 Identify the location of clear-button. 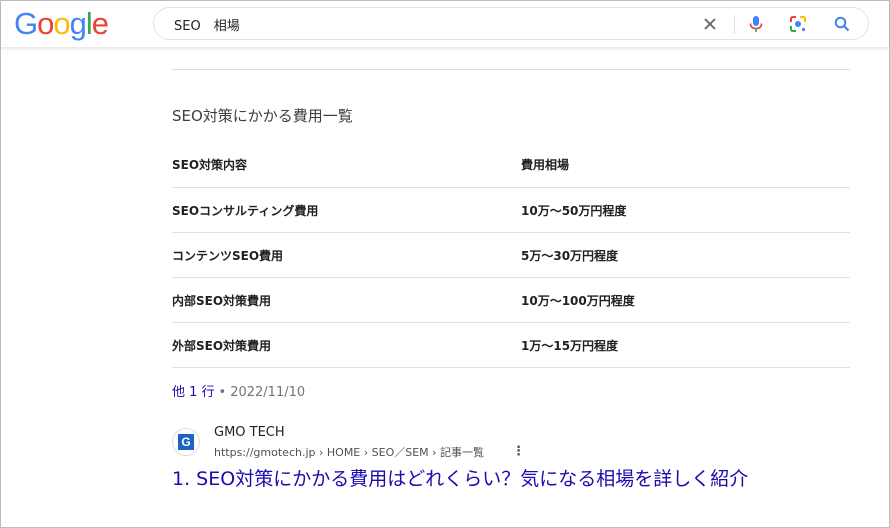
(710, 24).